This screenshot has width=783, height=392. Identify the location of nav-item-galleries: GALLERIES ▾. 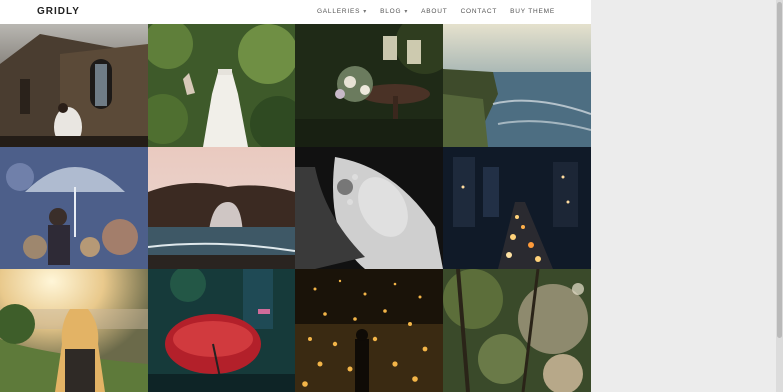
(342, 11).